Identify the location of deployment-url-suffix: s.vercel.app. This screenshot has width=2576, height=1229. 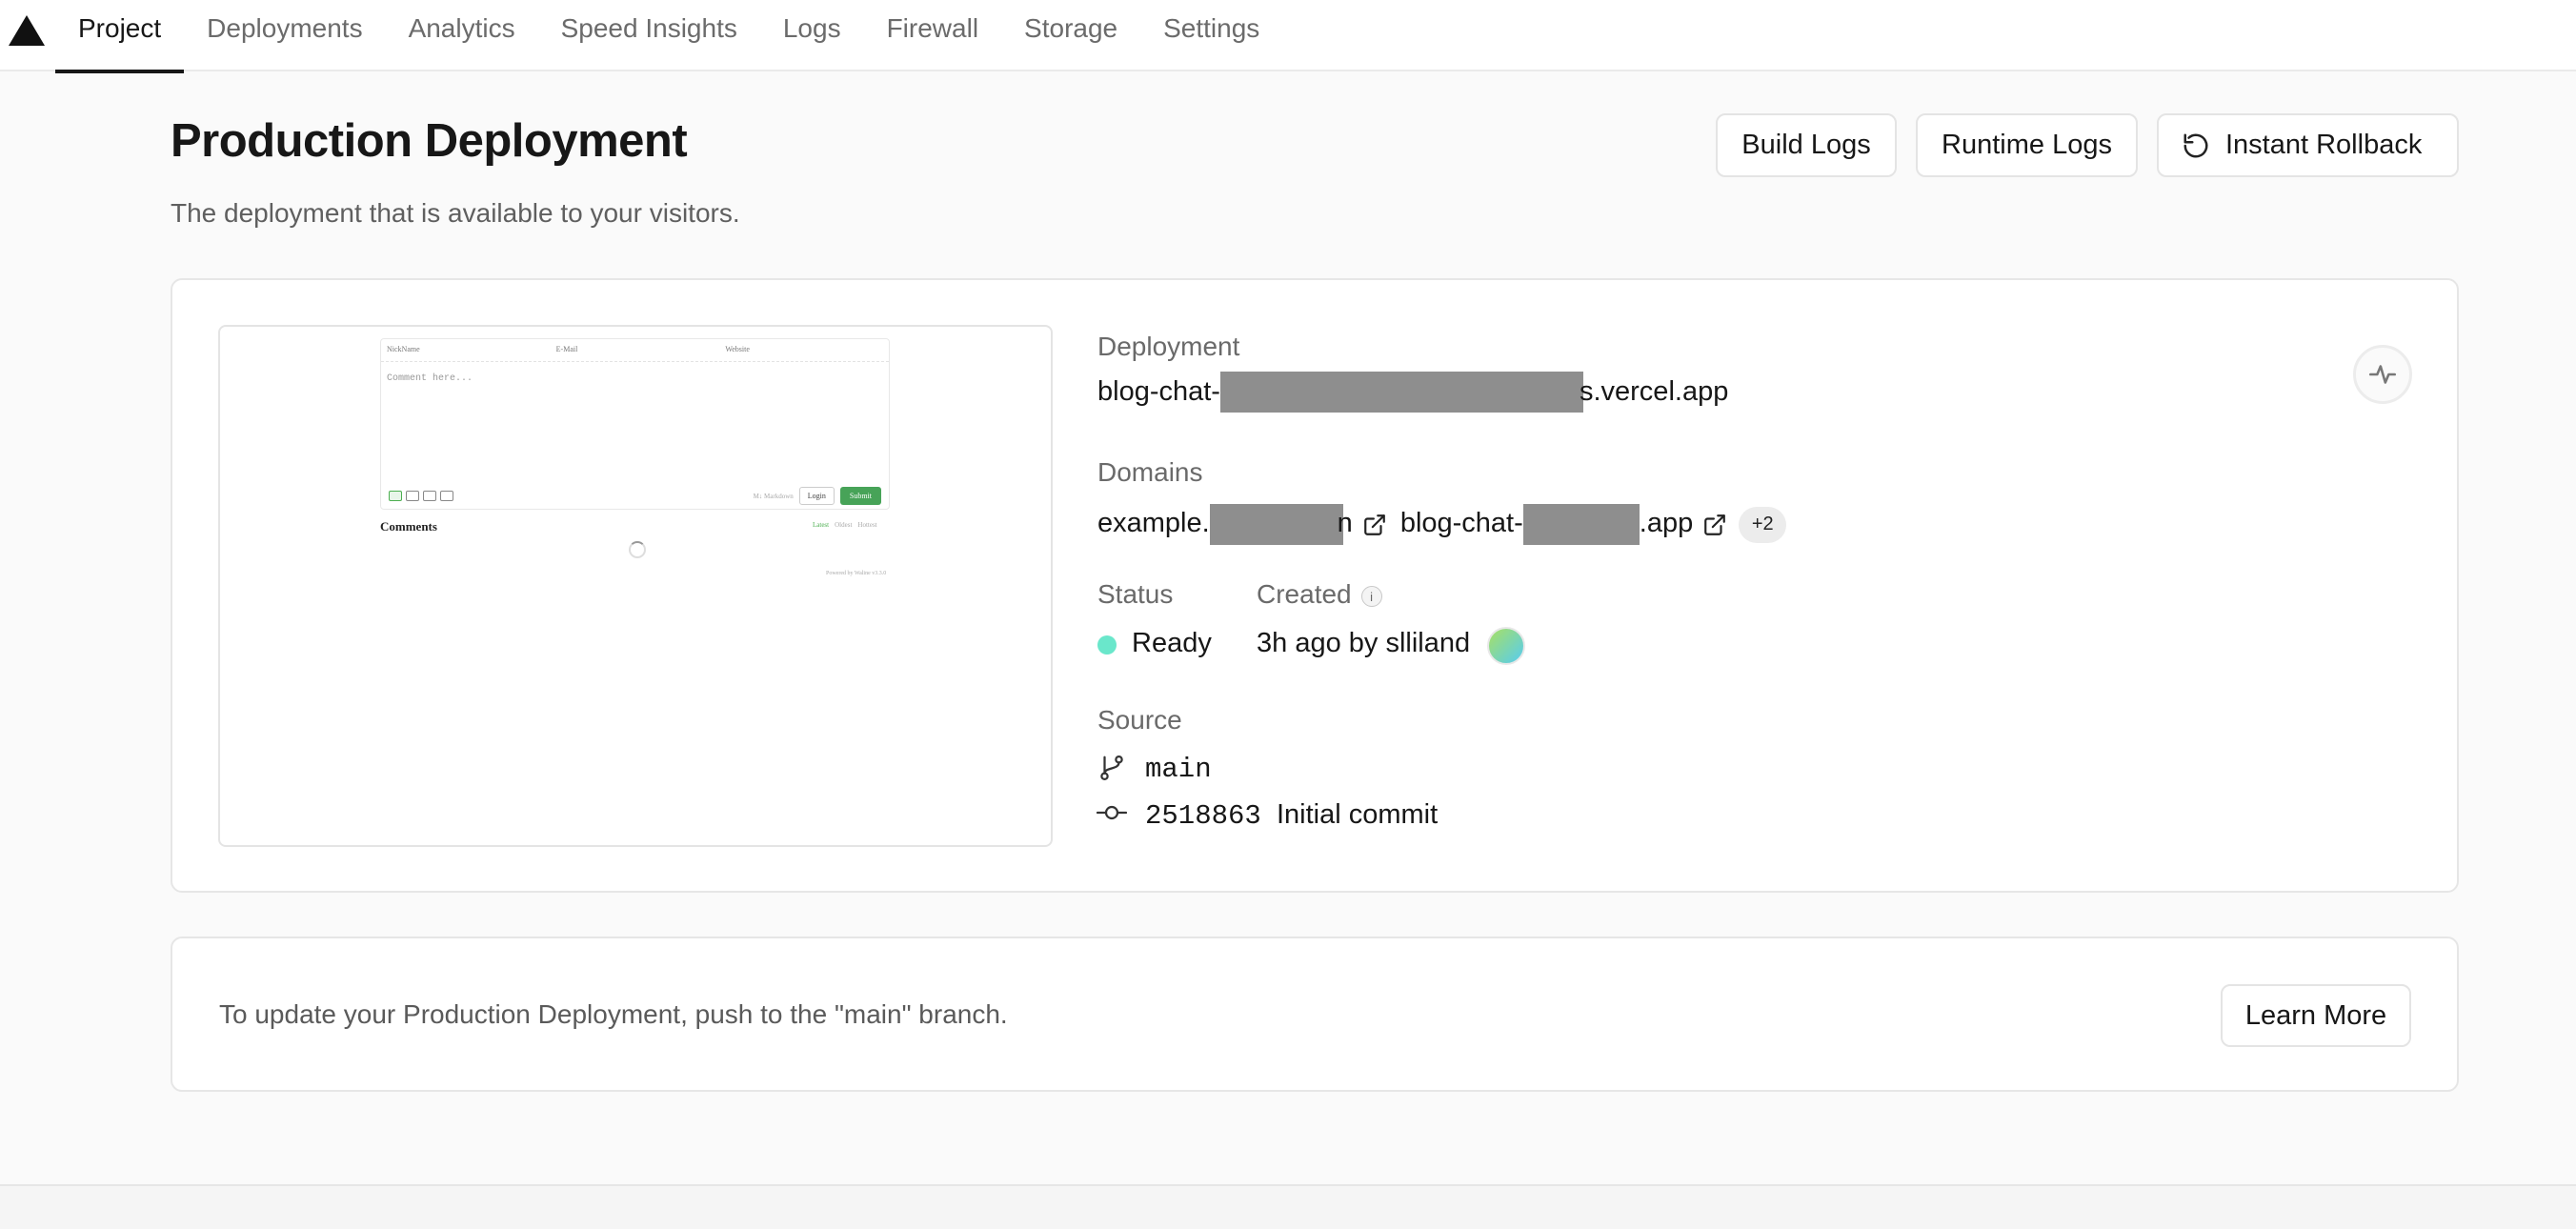
(1654, 391).